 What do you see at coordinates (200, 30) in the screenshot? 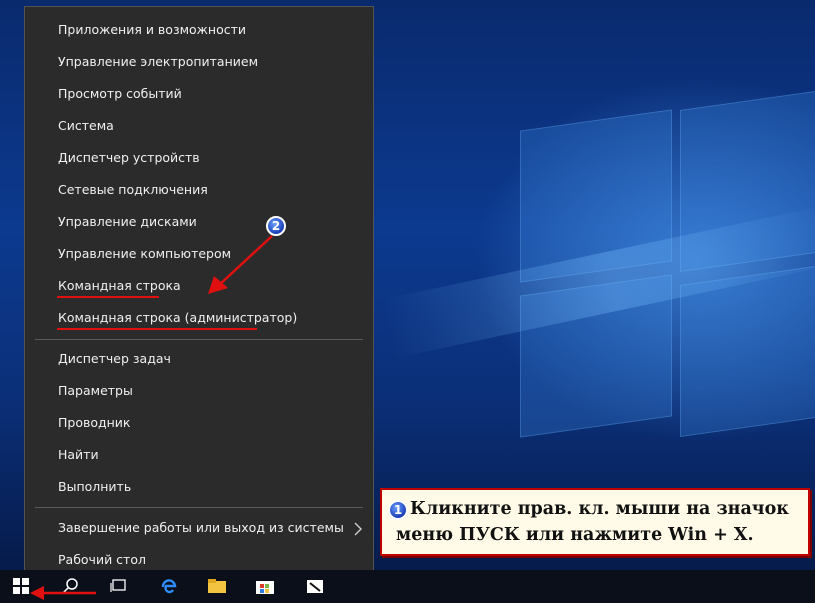
I see `menu-item-apps-features: Приложения и возможности` at bounding box center [200, 30].